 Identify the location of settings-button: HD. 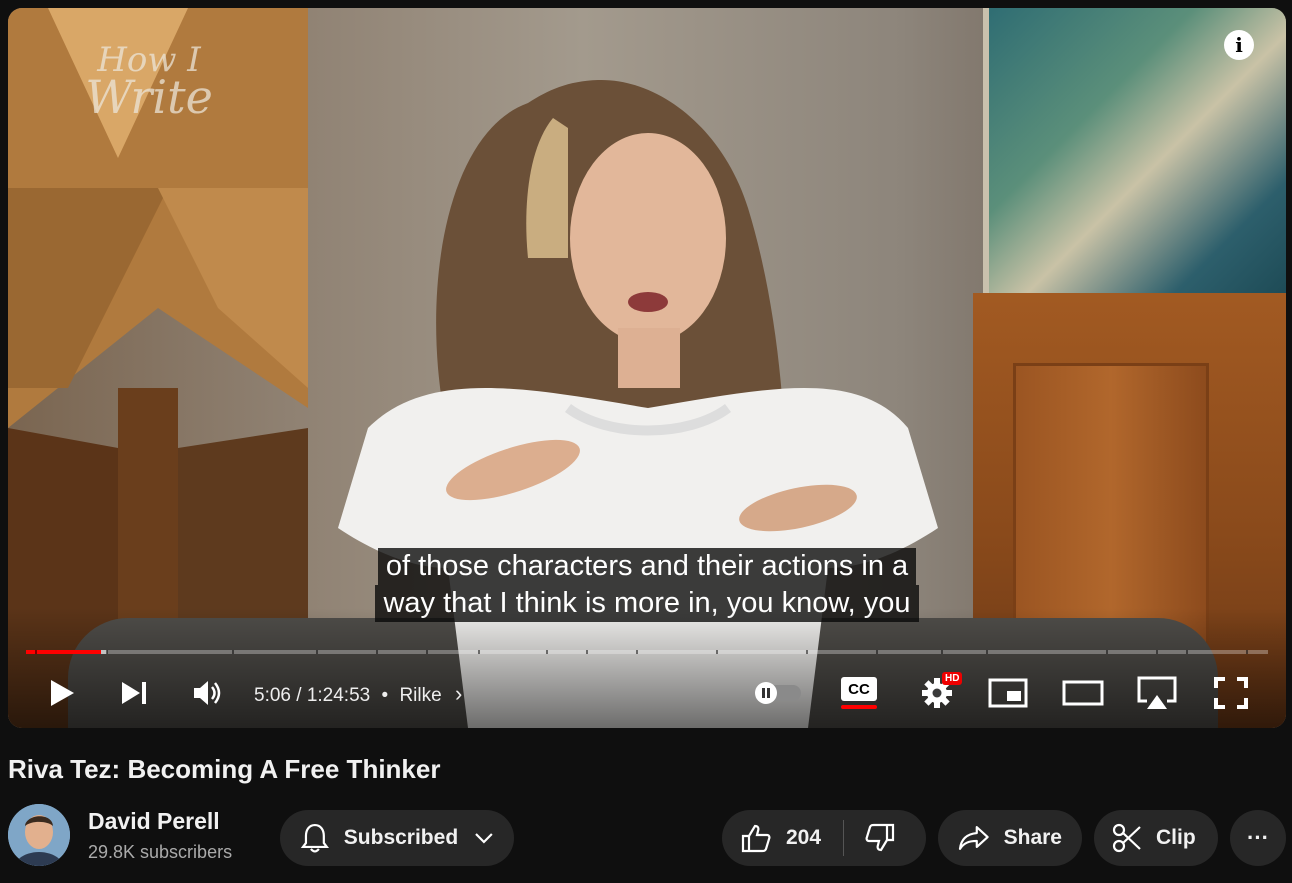
(937, 693).